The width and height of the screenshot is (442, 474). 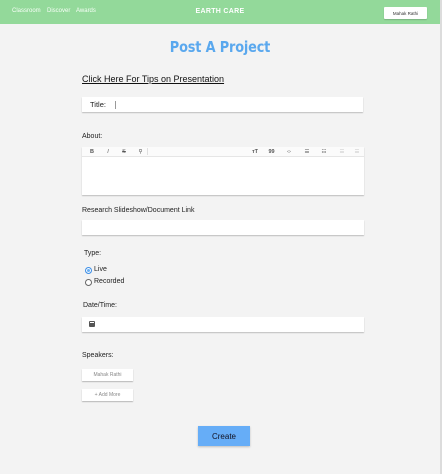 I want to click on project-title-field: Title:, so click(x=222, y=104).